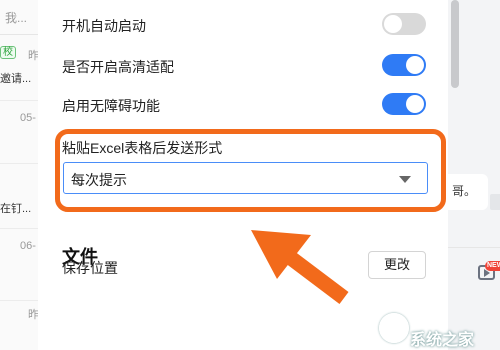  I want to click on arrow-annotation, so click(300, 267).